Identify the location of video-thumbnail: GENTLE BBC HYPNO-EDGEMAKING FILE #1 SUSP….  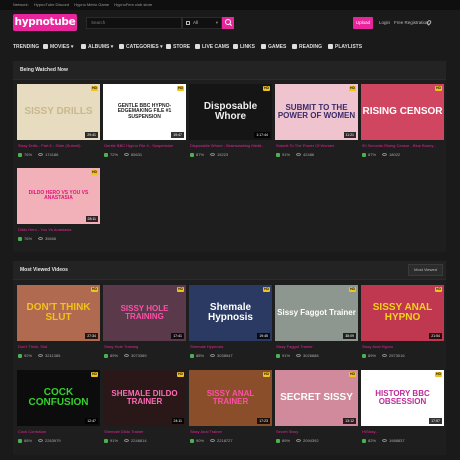
(144, 112).